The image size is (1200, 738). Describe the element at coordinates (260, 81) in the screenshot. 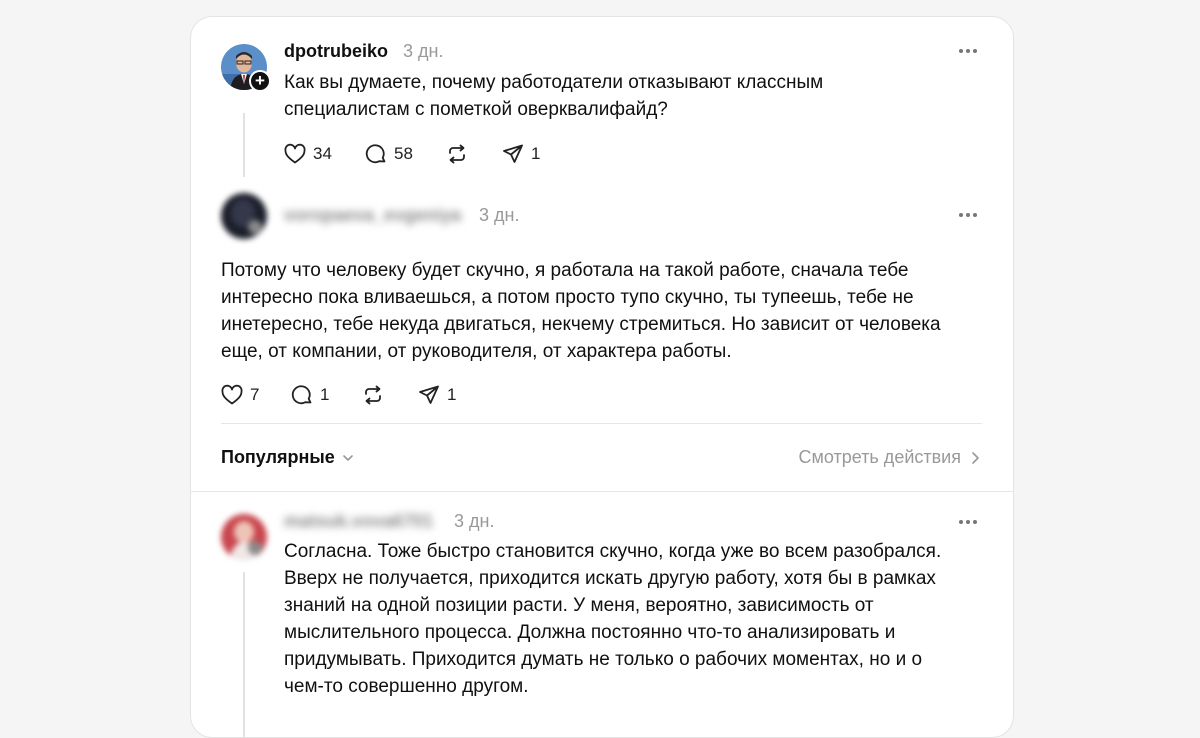

I see `follow-plus-icon: +` at that location.